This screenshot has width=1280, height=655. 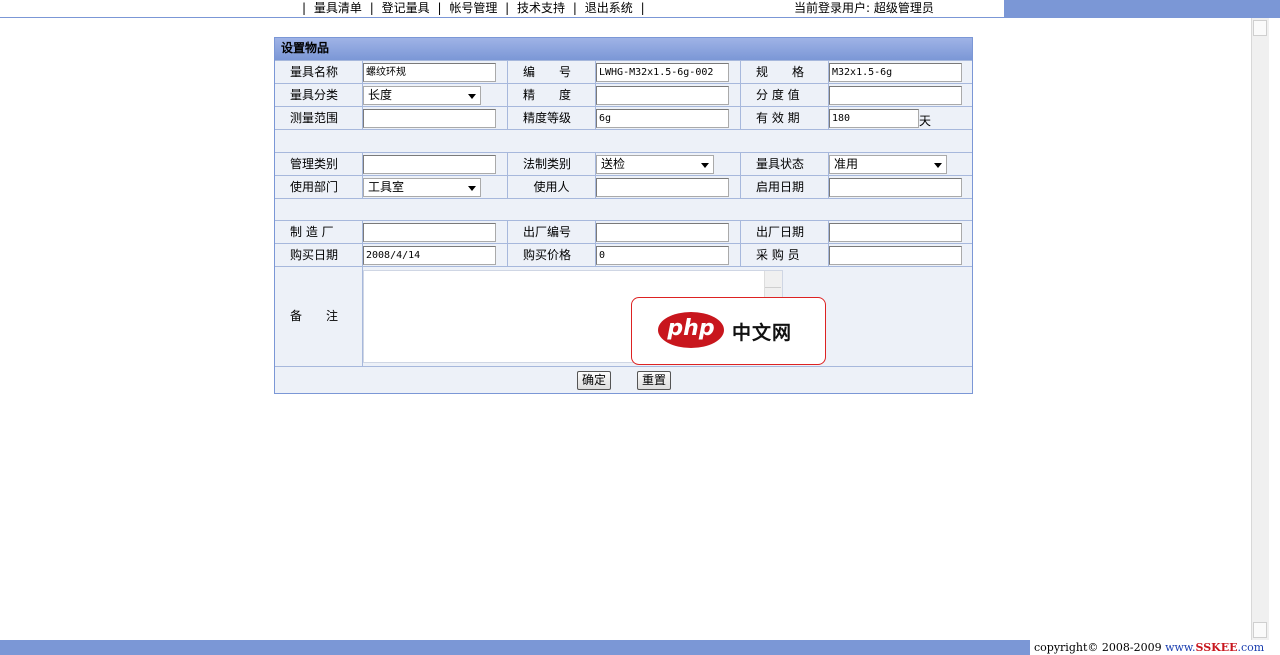 I want to click on purchase-date-input: 2008/4/14, so click(x=429, y=255).